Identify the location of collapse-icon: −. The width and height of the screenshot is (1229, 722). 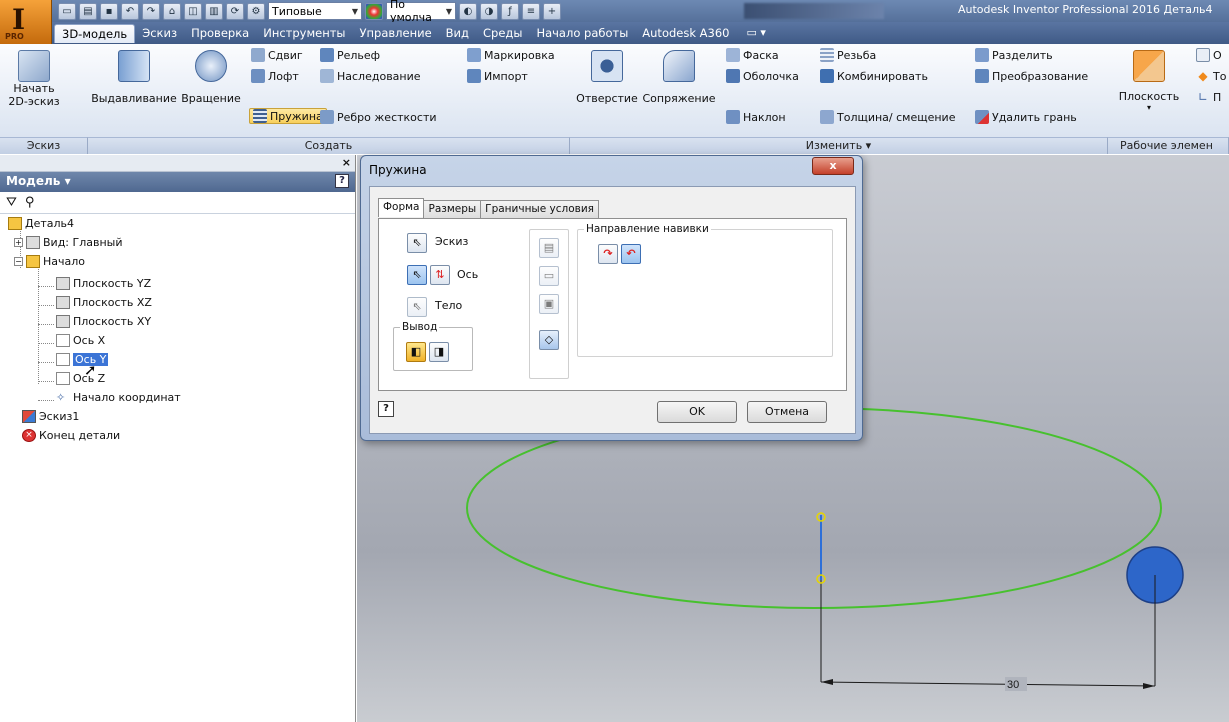
(18, 261).